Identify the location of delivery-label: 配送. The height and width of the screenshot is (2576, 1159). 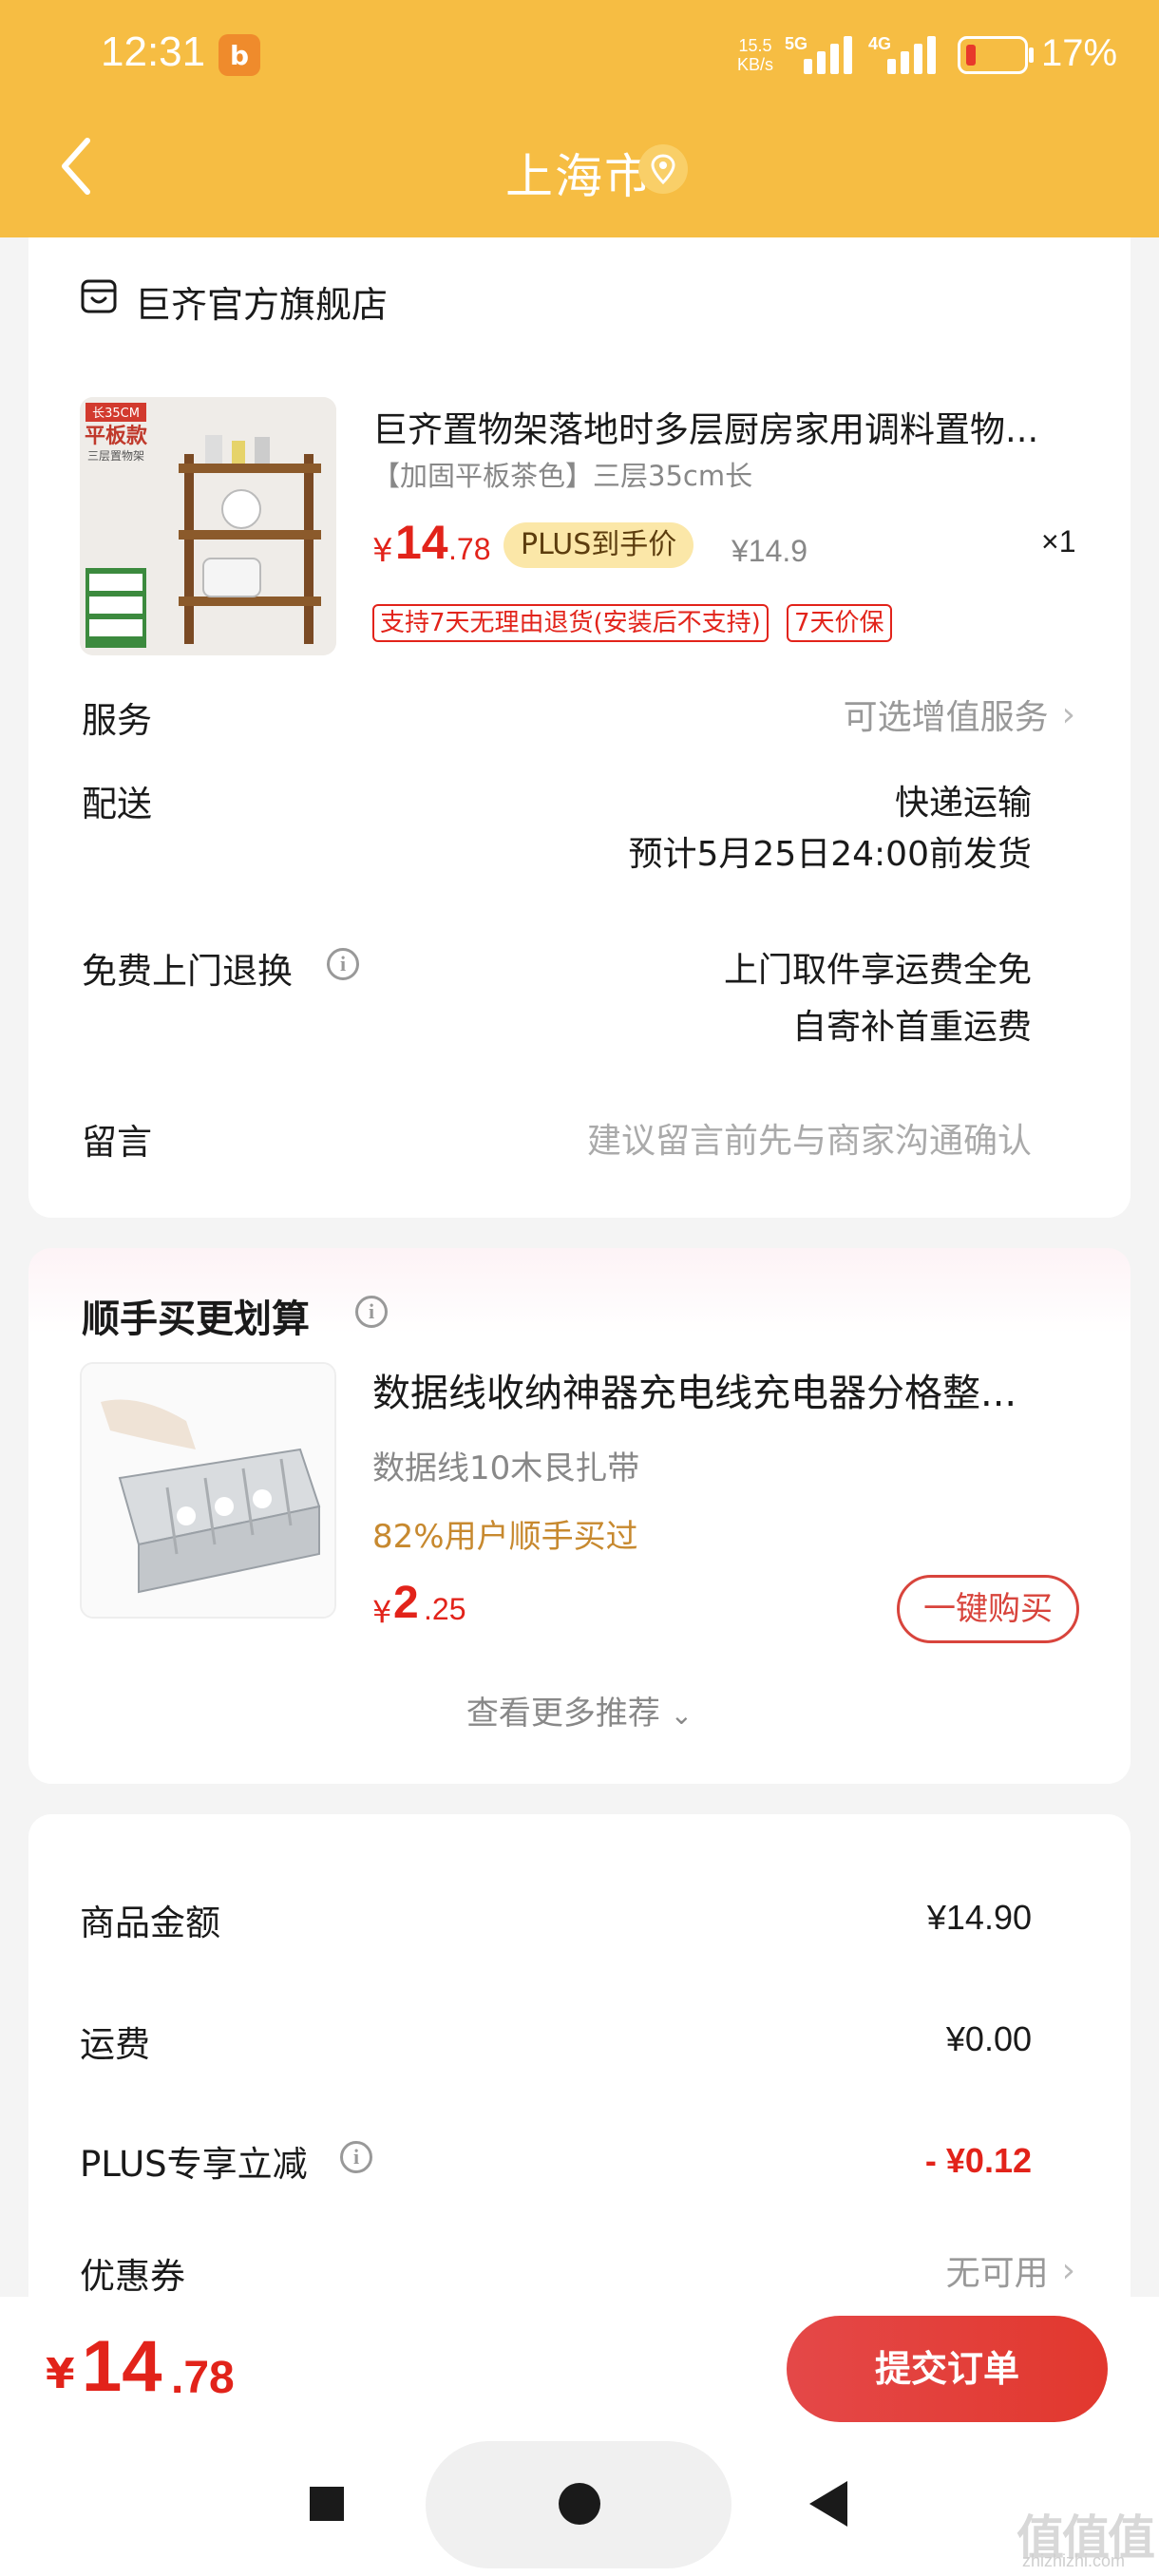
(117, 804).